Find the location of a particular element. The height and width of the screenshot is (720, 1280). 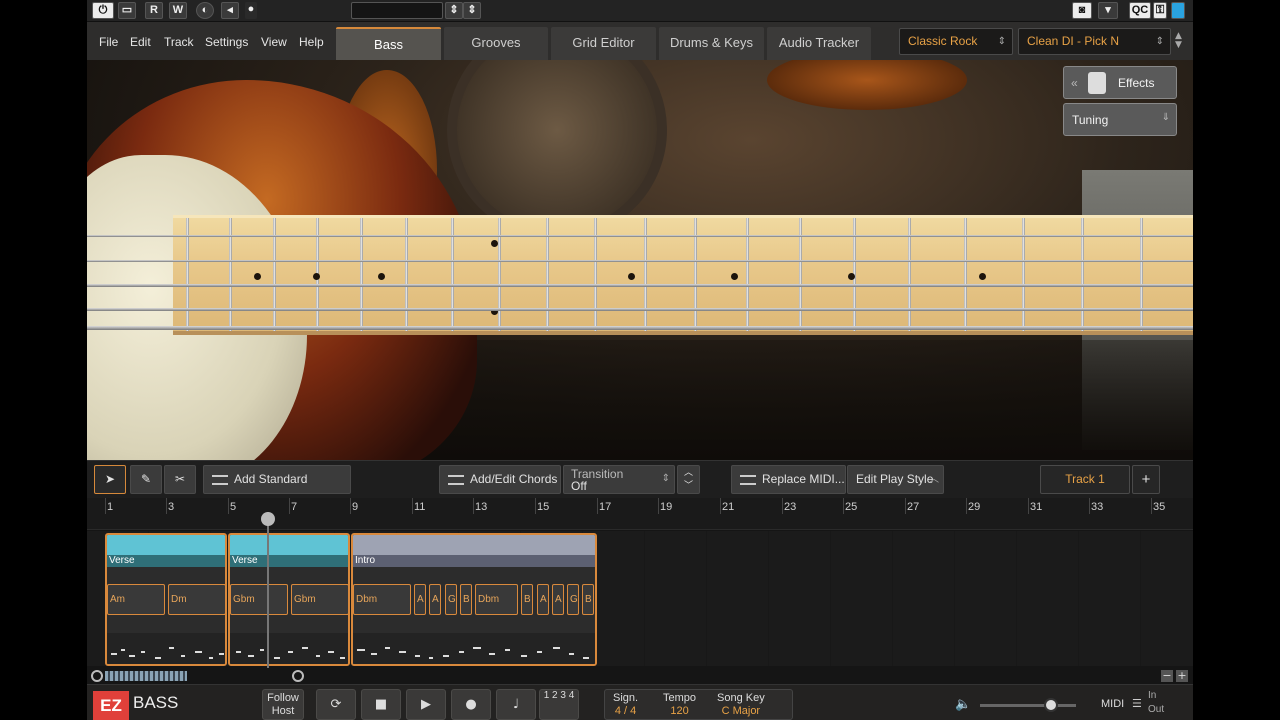

draw-tool-button: ✎ is located at coordinates (146, 479).